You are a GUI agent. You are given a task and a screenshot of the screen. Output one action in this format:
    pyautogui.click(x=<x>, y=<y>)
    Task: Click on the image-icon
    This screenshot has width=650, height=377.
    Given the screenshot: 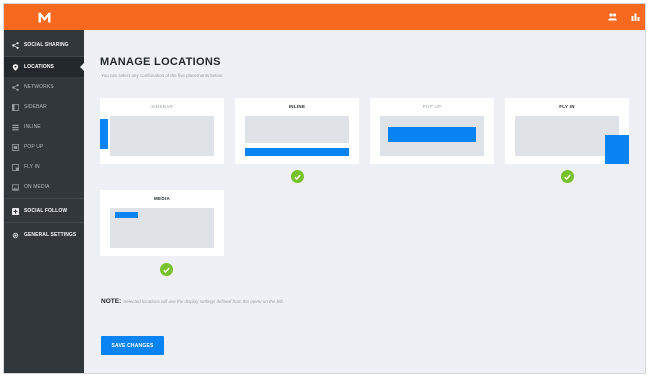 What is the action you would take?
    pyautogui.click(x=15, y=187)
    